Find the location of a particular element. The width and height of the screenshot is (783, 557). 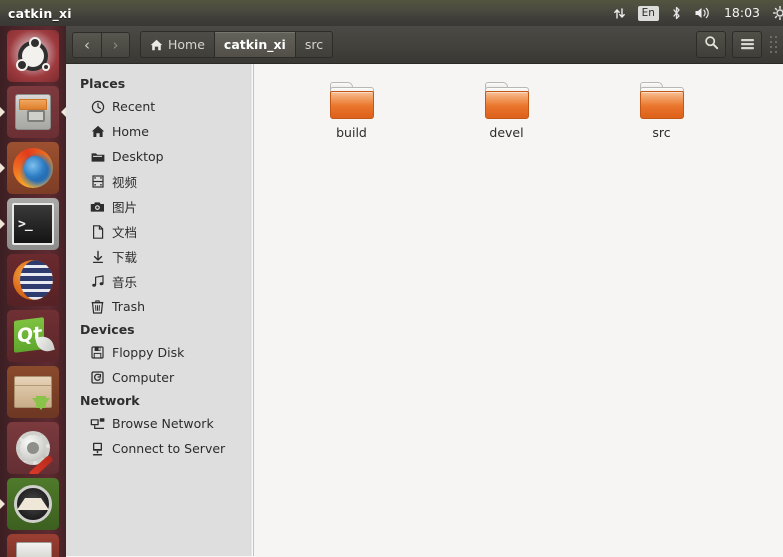

file-label: build is located at coordinates (351, 132).